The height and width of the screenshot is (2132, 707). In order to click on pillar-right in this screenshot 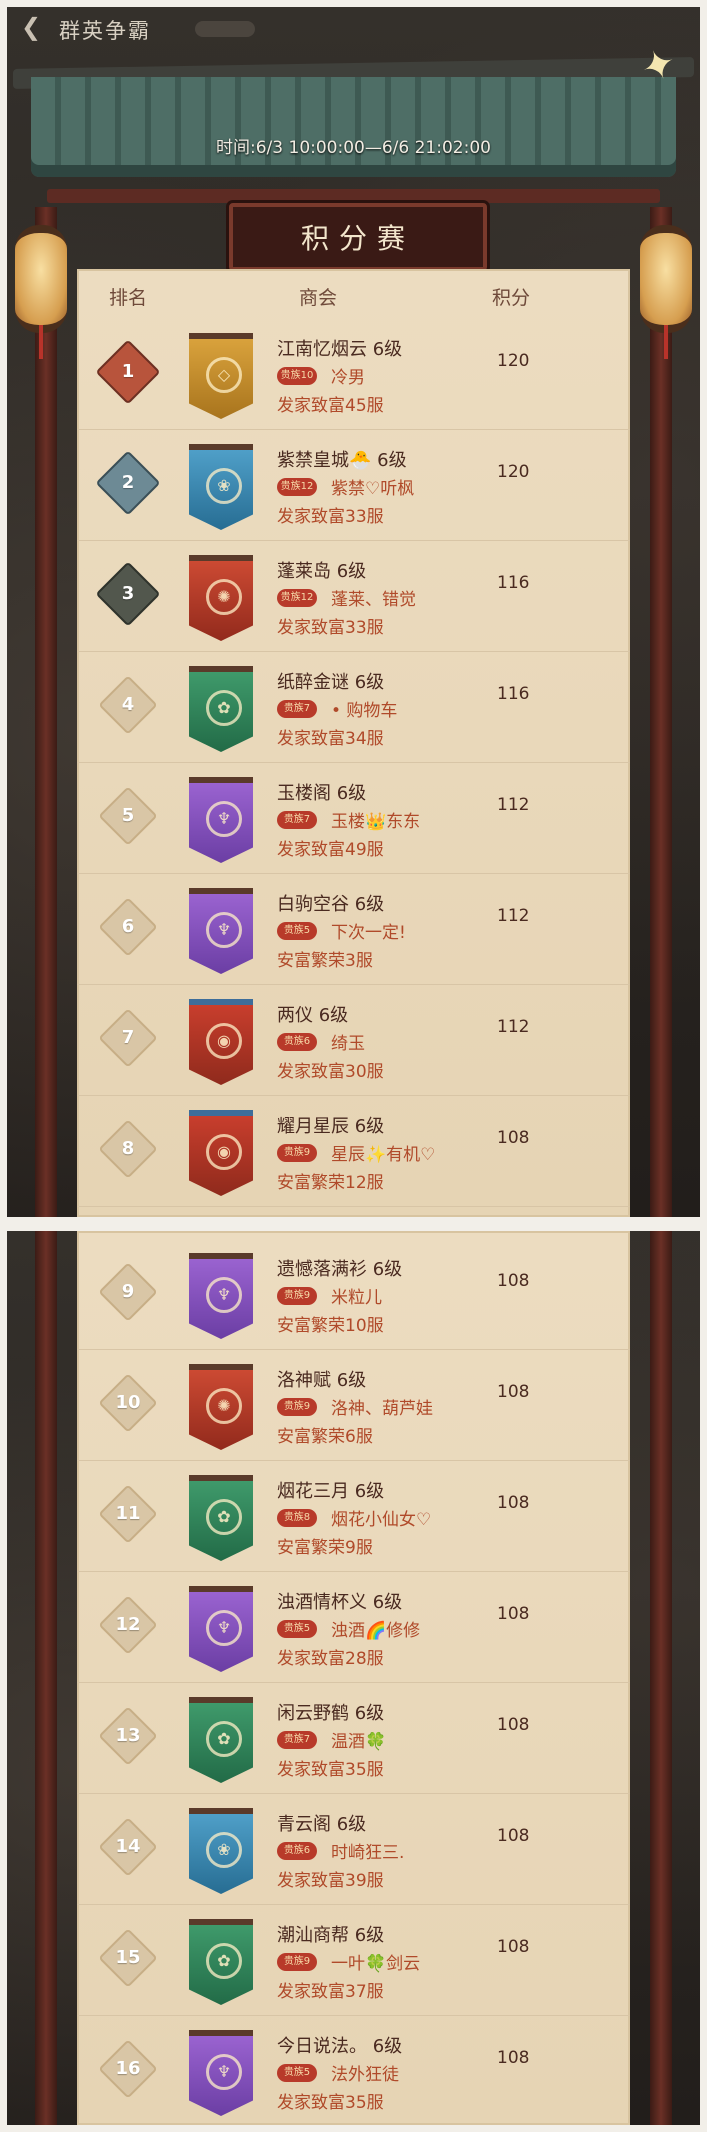, I will do `click(661, 712)`.